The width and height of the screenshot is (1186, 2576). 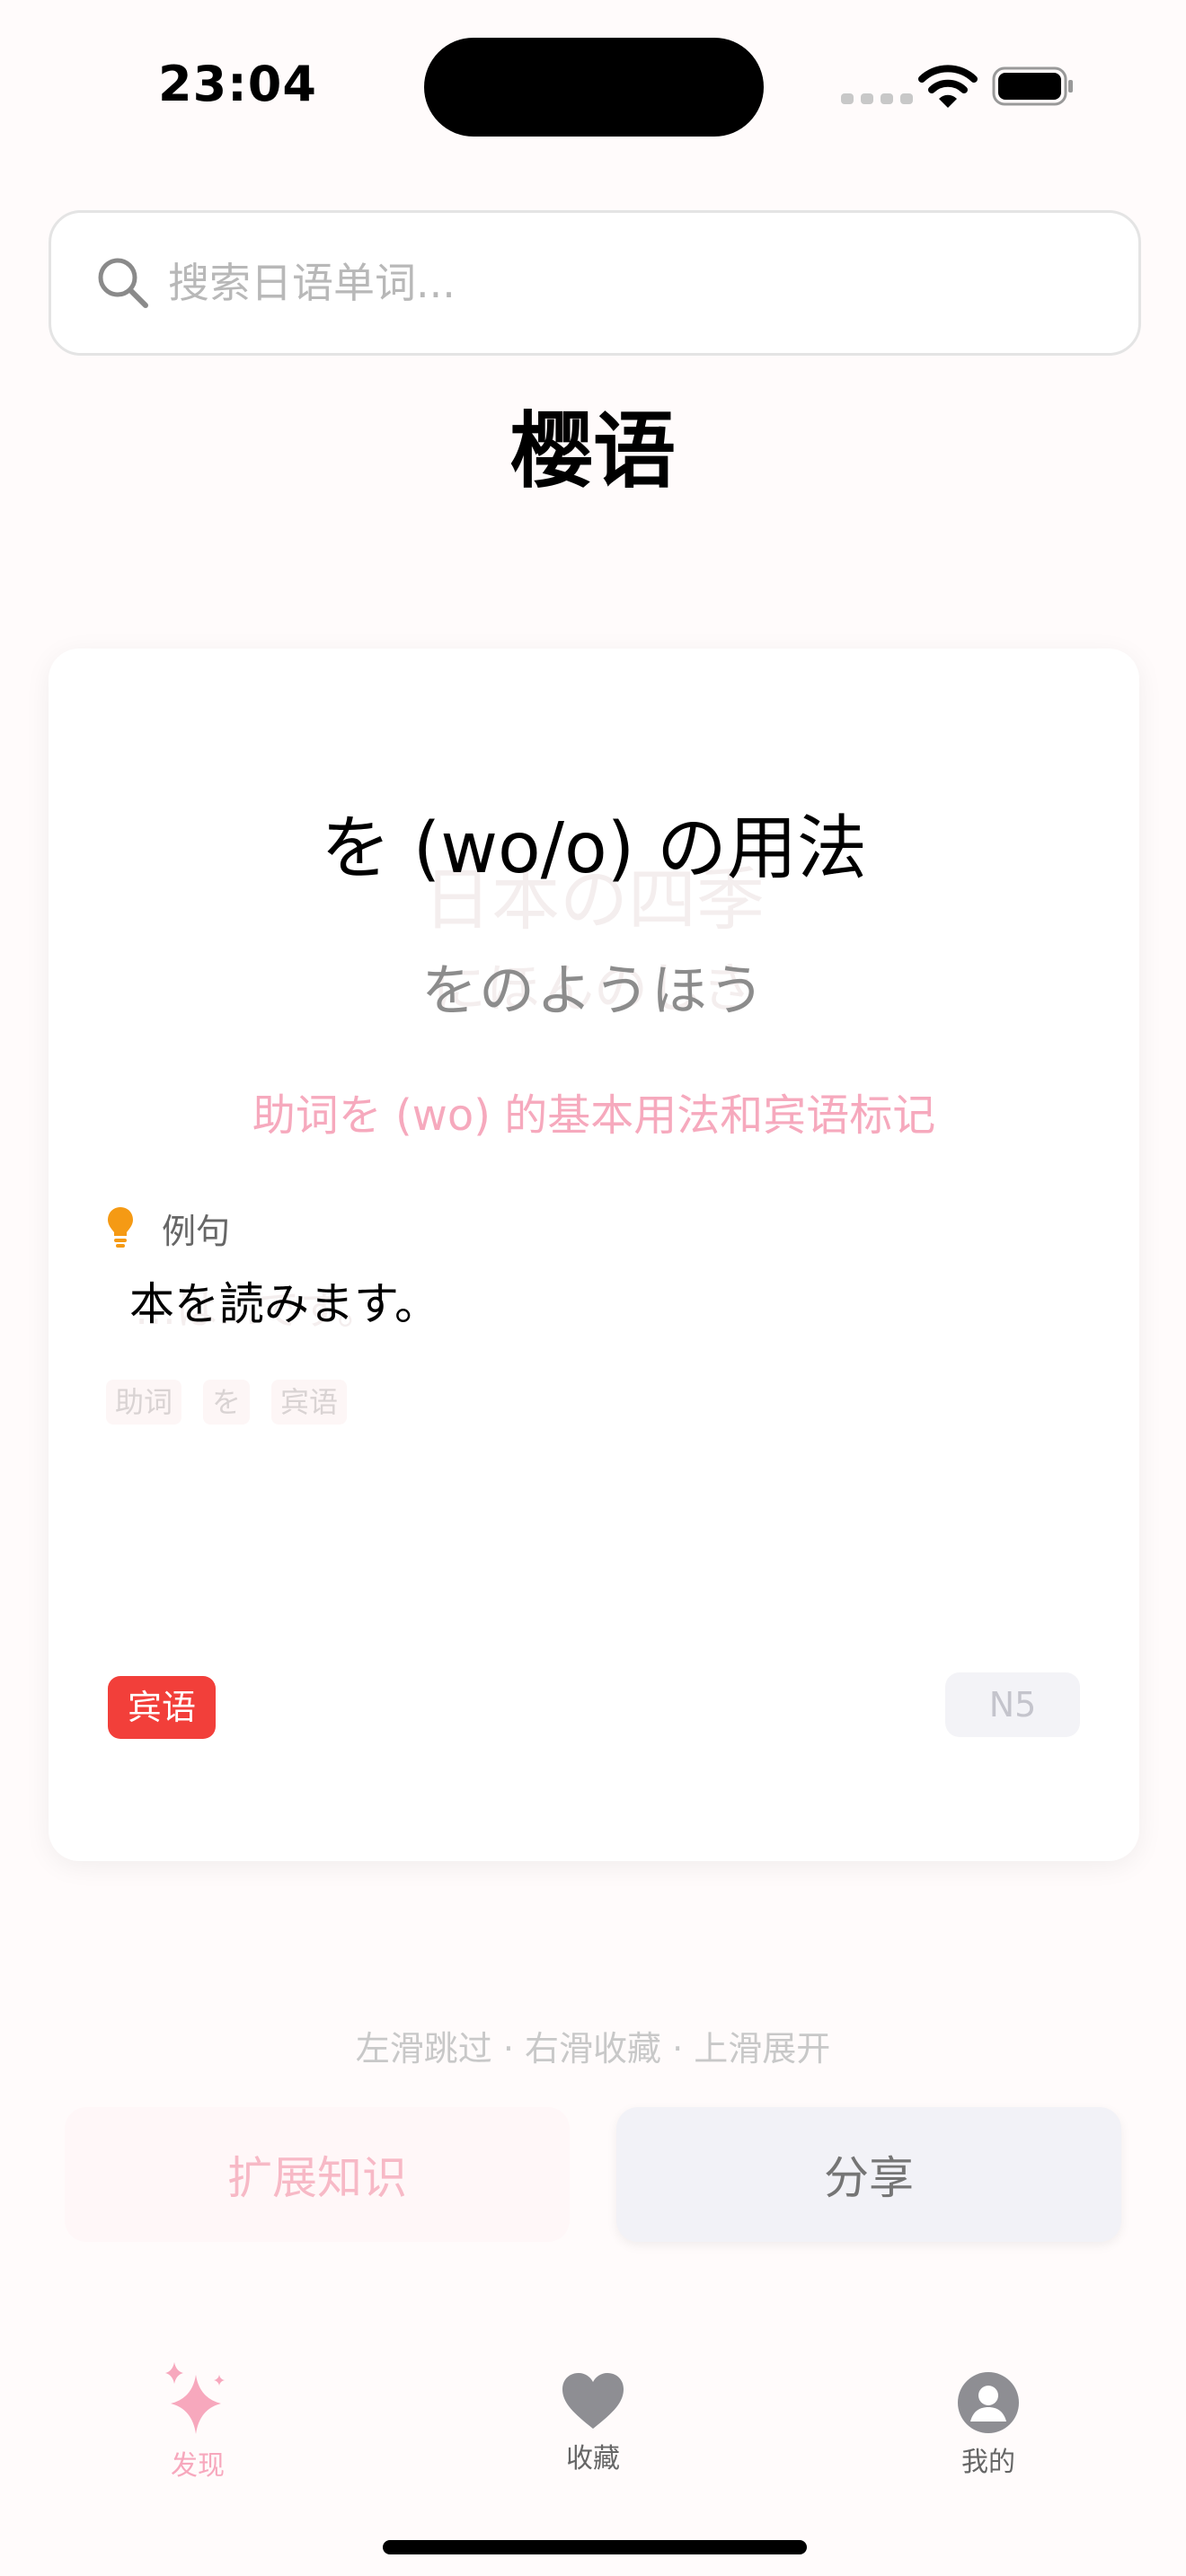 What do you see at coordinates (988, 2402) in the screenshot?
I see `profile-icon` at bounding box center [988, 2402].